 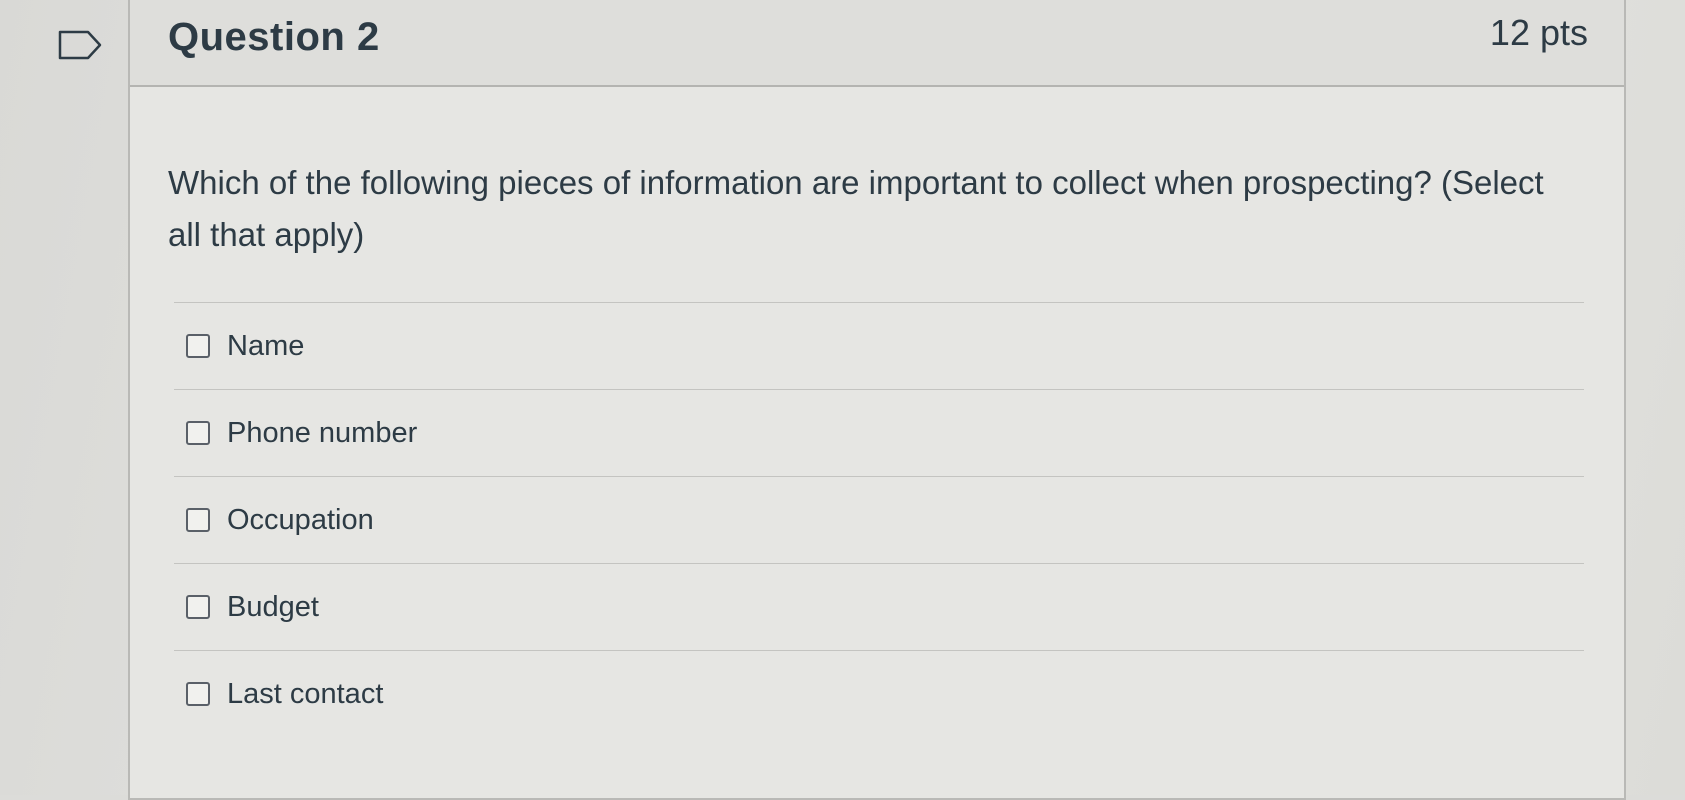 I want to click on answer-option-name: Name, so click(x=879, y=345).